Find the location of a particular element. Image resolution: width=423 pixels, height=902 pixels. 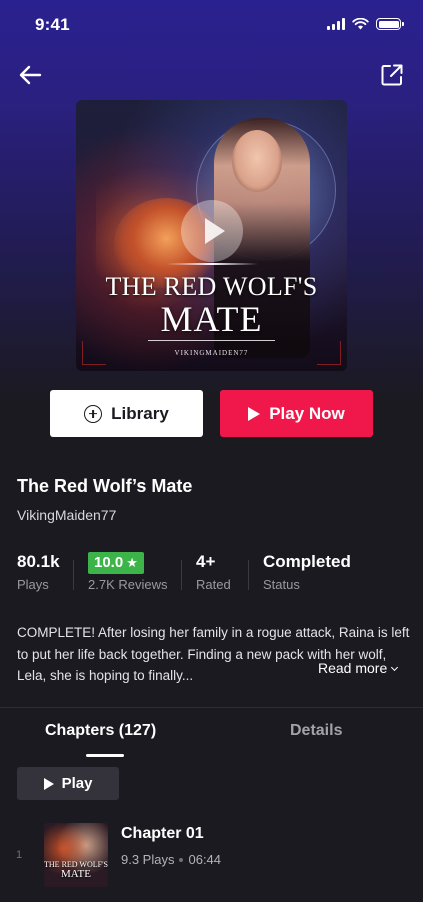

age-value: 4+ is located at coordinates (206, 561).